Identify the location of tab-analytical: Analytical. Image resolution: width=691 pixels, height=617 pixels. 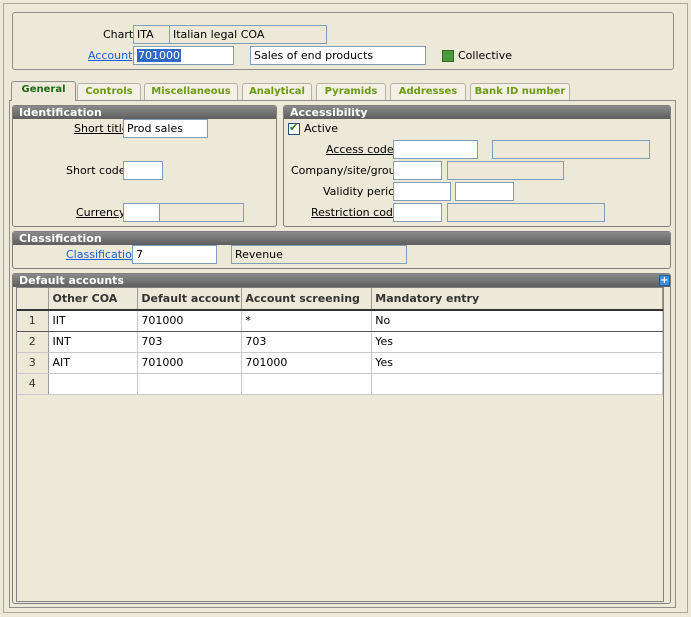
(277, 91).